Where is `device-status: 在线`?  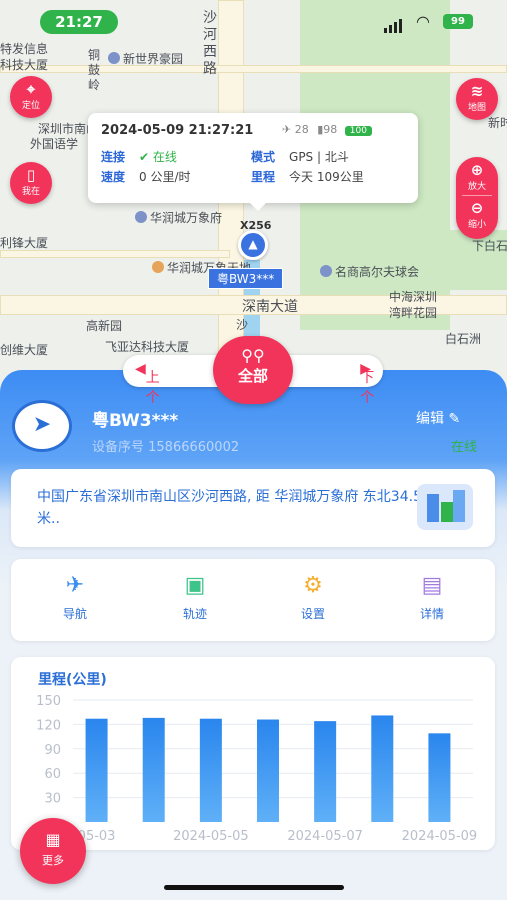
device-status: 在线 is located at coordinates (464, 447).